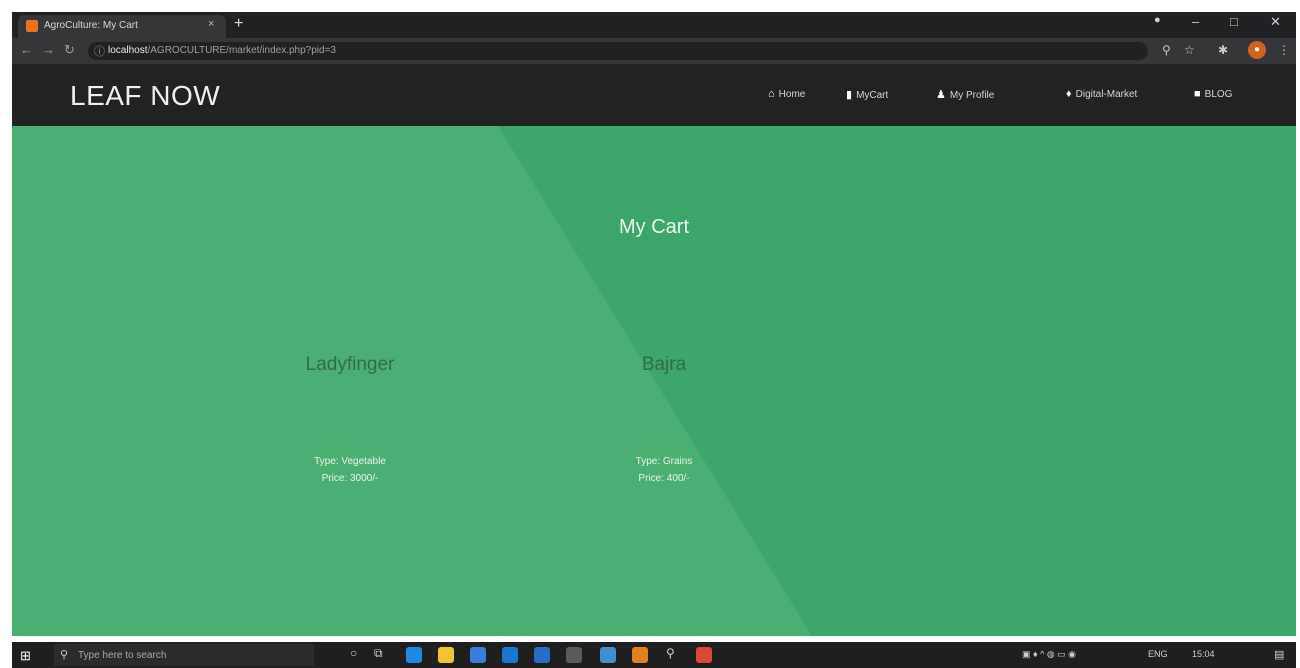 Image resolution: width=1300 pixels, height=668 pixels. Describe the element at coordinates (128, 50) in the screenshot. I see `url-host: localhost` at that location.